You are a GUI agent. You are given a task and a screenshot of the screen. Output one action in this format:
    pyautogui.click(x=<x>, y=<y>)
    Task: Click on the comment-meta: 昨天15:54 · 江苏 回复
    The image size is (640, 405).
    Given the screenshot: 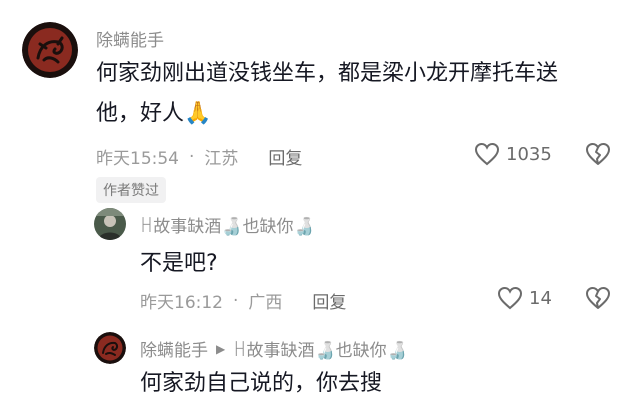 What is the action you would take?
    pyautogui.click(x=199, y=157)
    